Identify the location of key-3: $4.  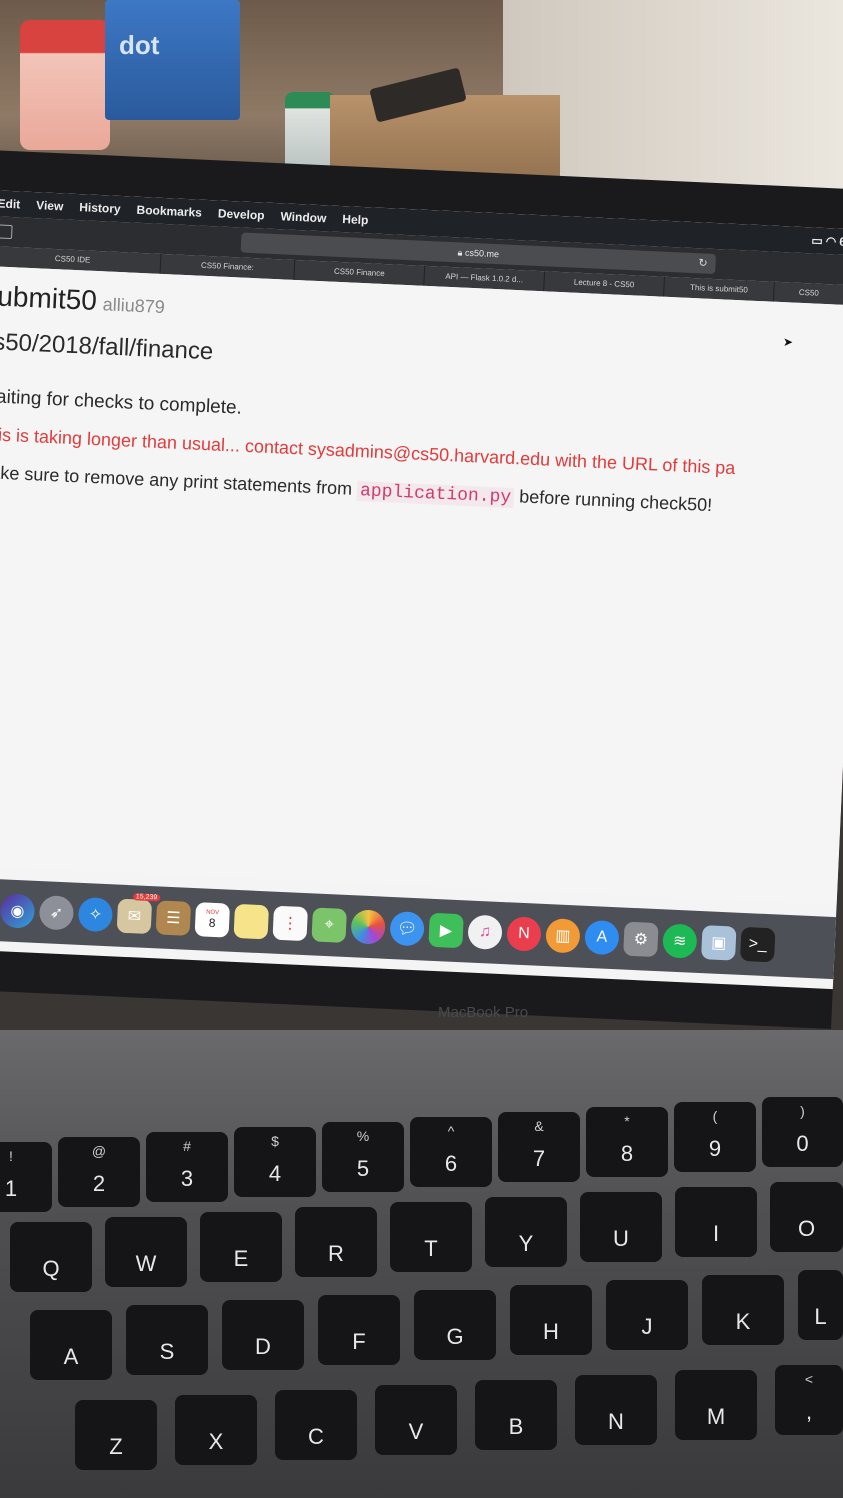
(275, 1162).